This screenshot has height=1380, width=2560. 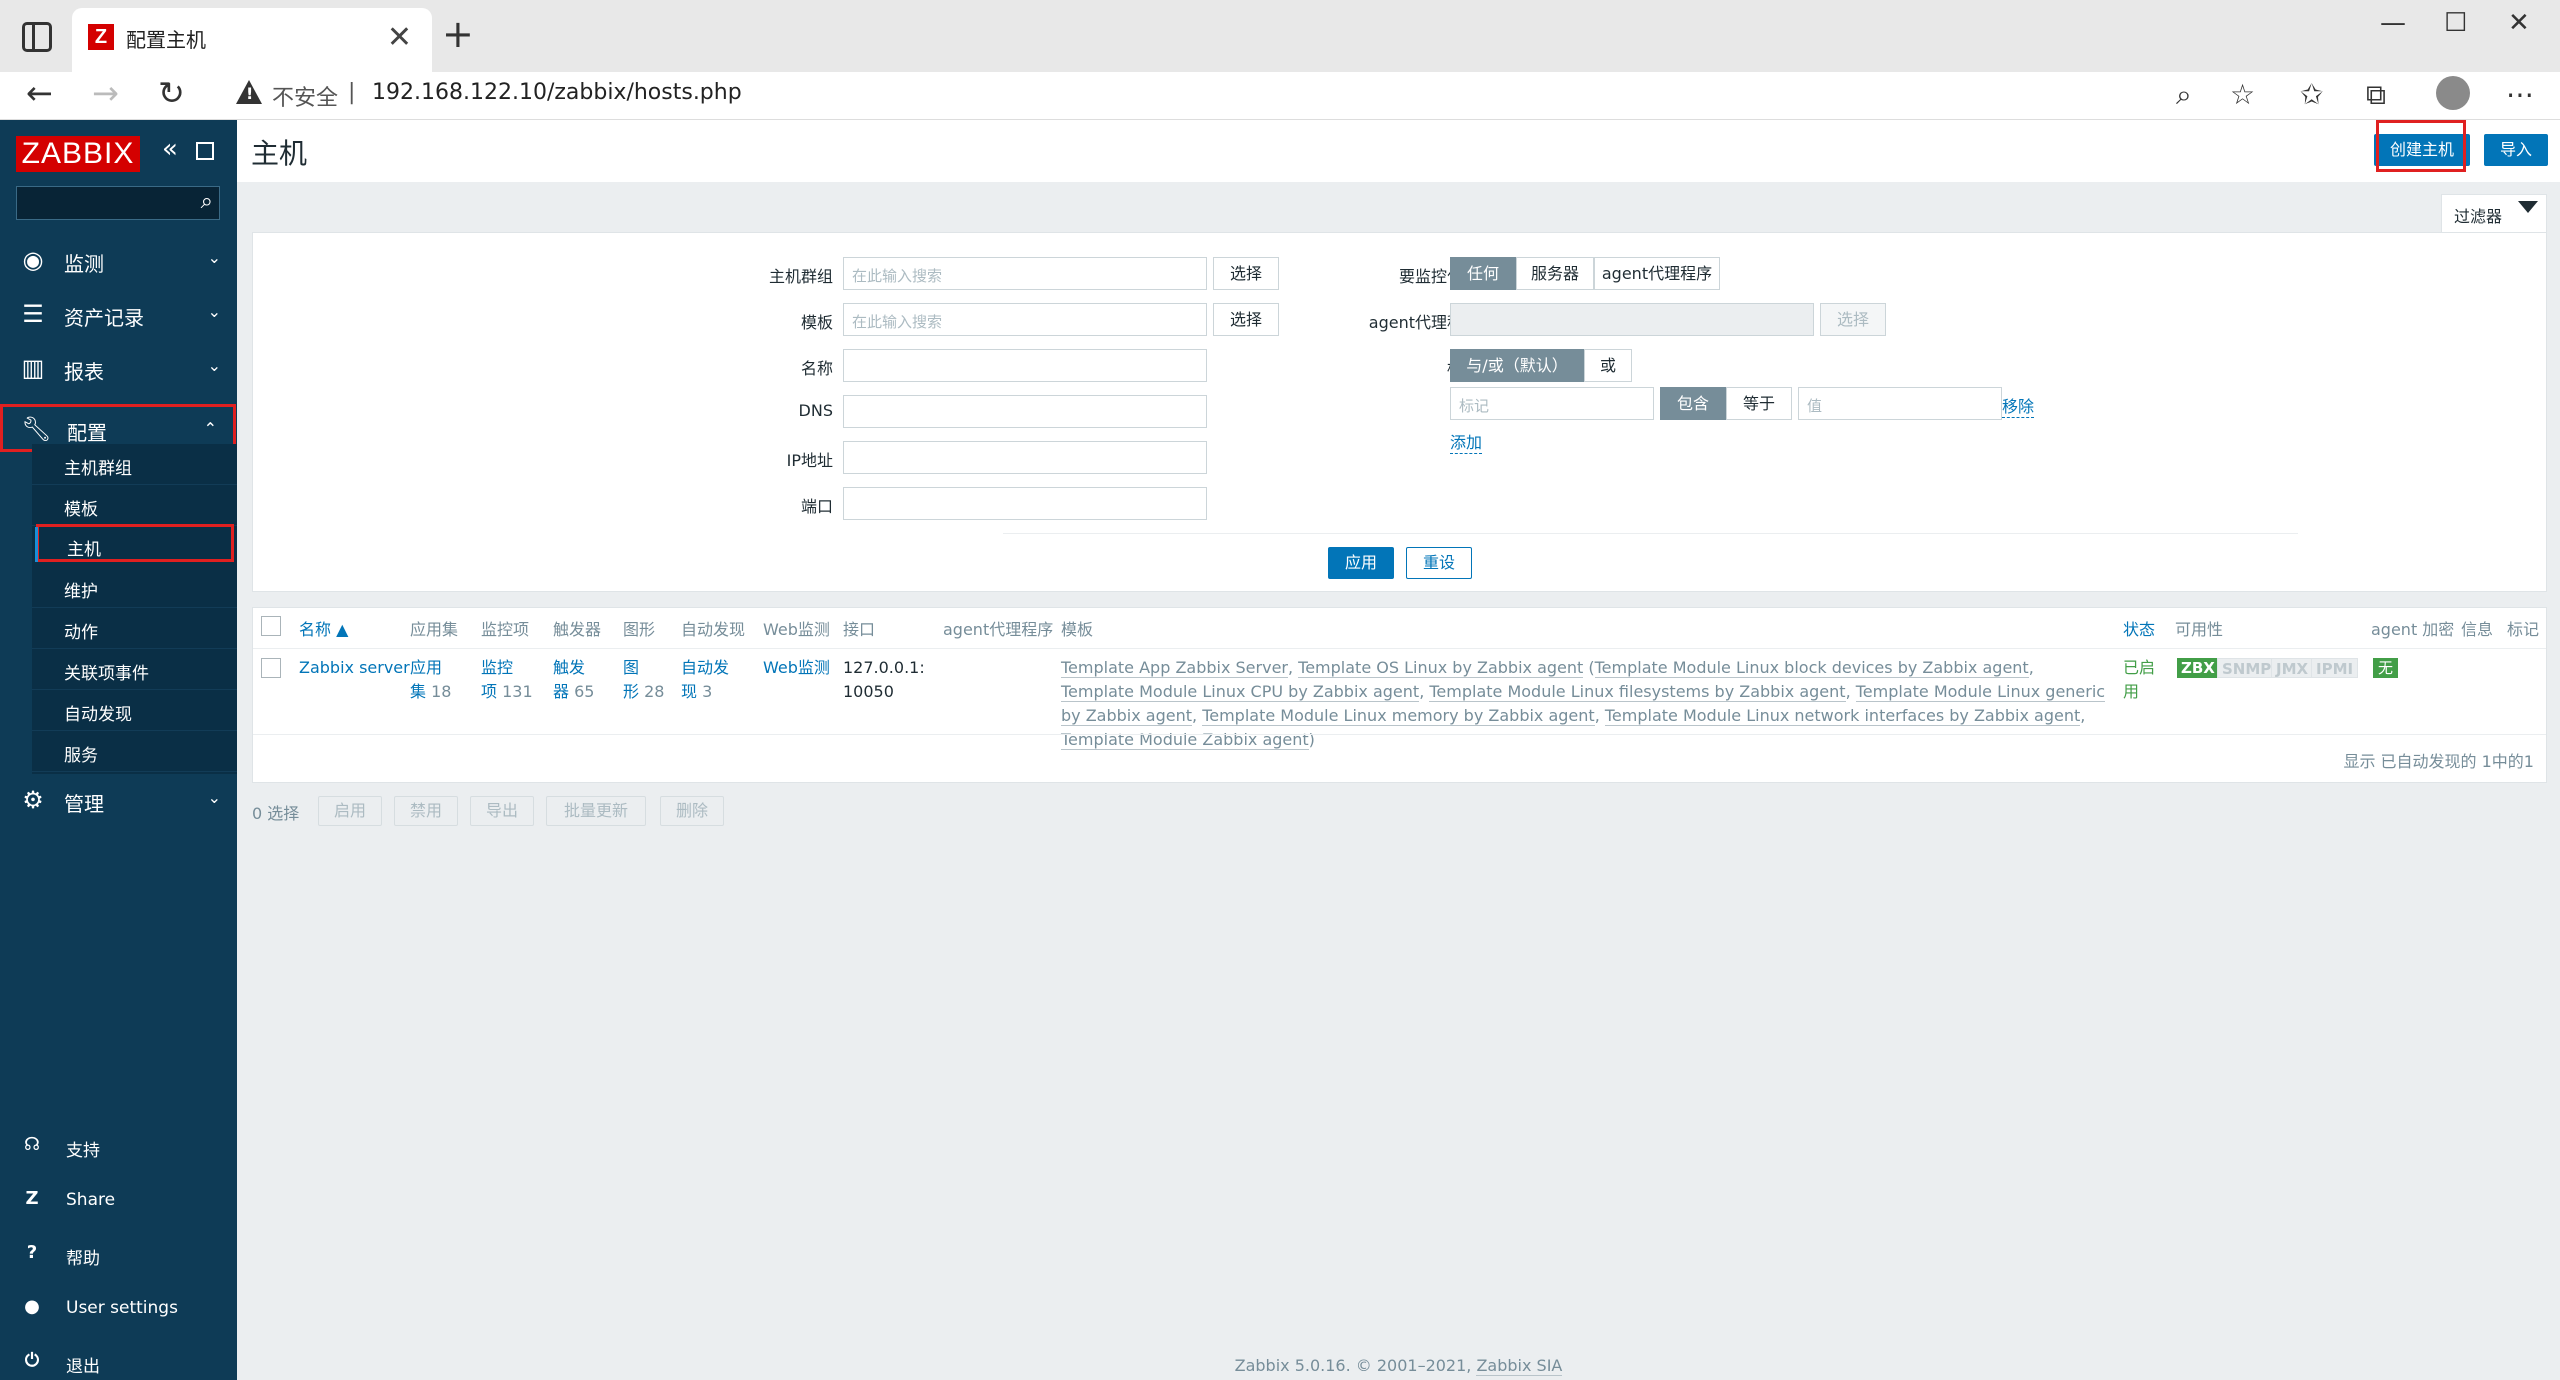 I want to click on menu-share: Z Share, so click(x=118, y=1200).